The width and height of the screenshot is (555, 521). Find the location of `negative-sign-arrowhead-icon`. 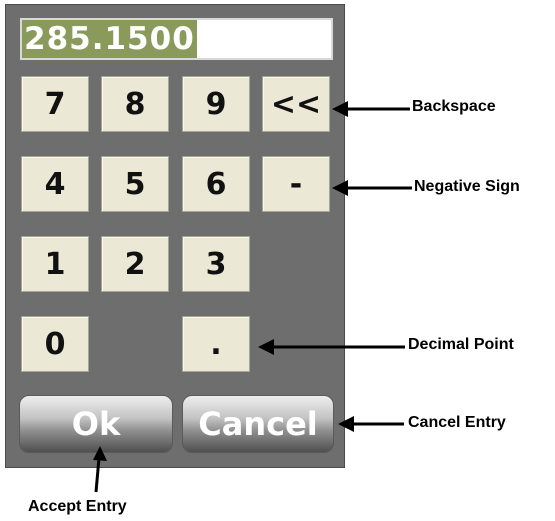

negative-sign-arrowhead-icon is located at coordinates (340, 188).